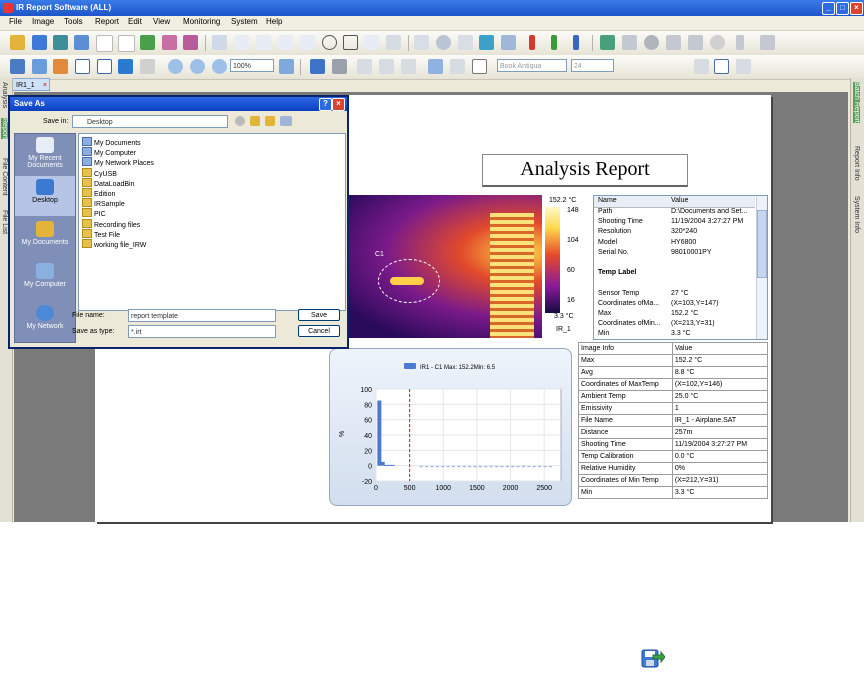  I want to click on point-tool-icon, so click(241, 42).